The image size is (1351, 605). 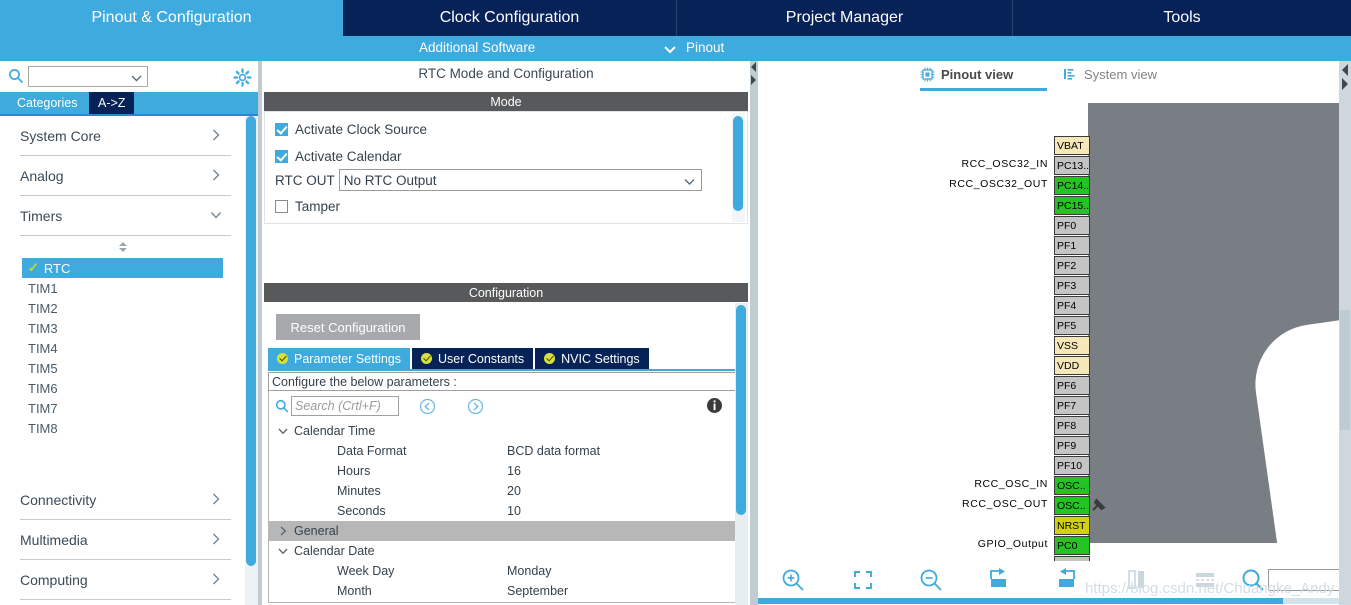 I want to click on checkbox-tamper: Tamper, so click(x=307, y=206).